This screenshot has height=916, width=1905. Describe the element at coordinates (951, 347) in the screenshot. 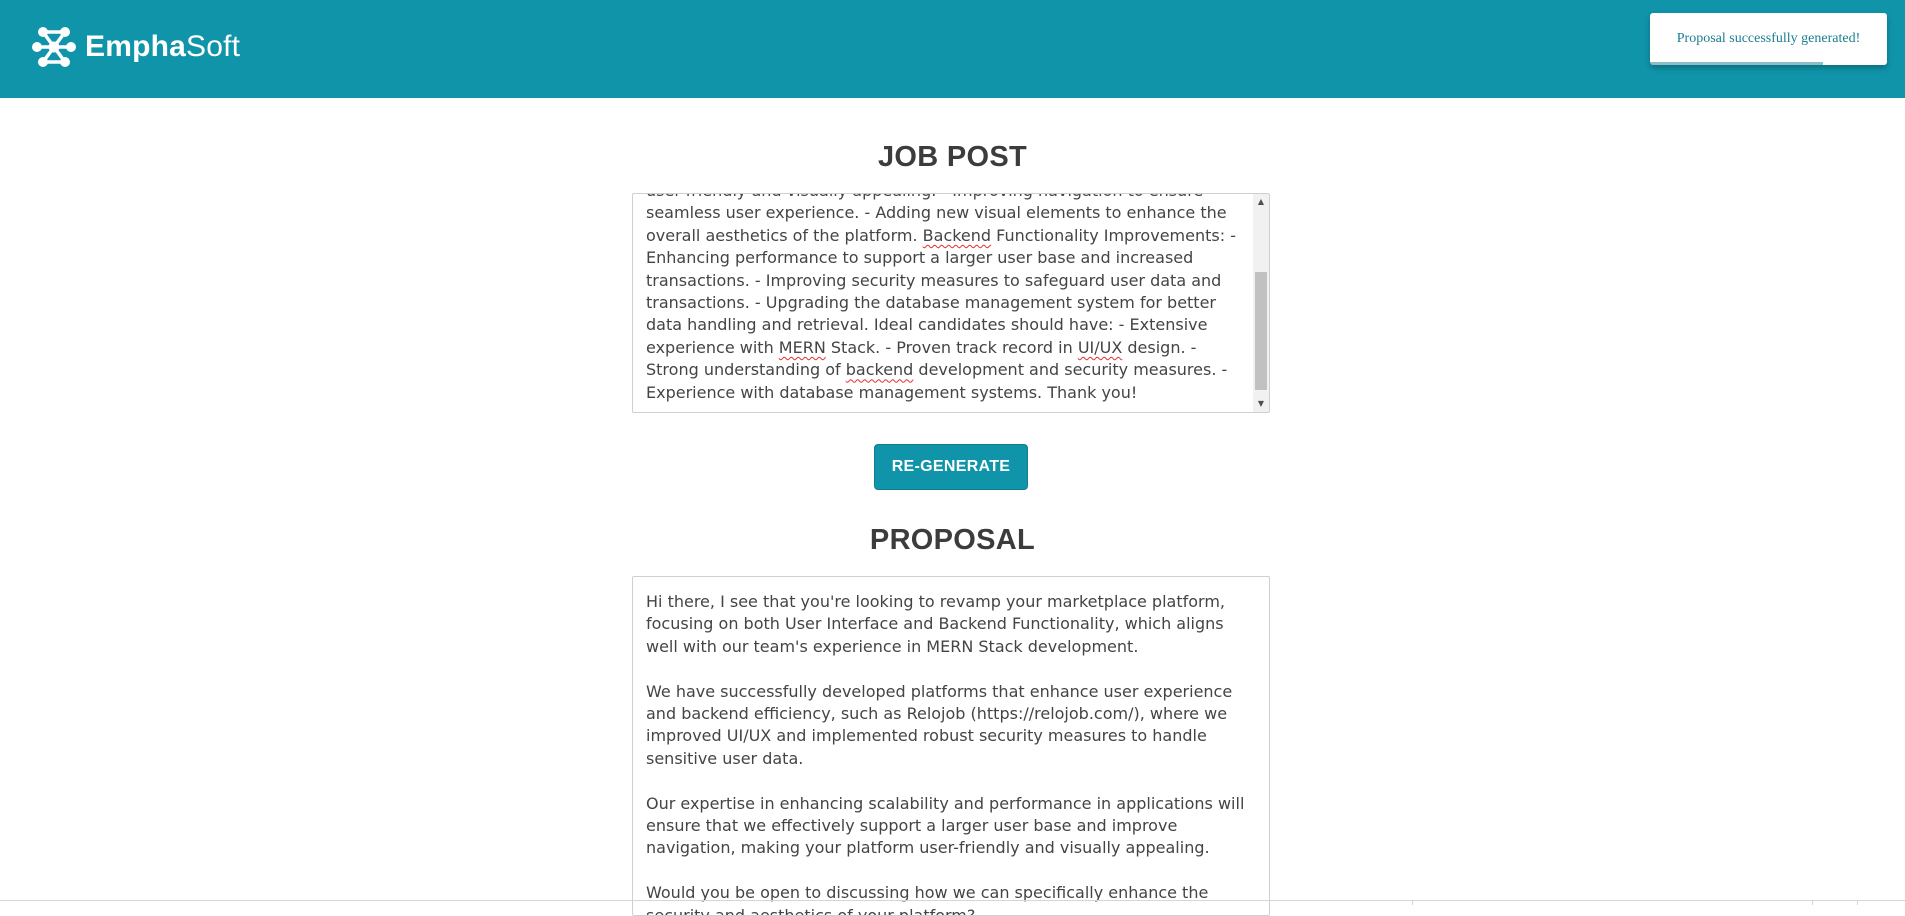

I see `job-text-part: Stack. - Proven track record in` at that location.